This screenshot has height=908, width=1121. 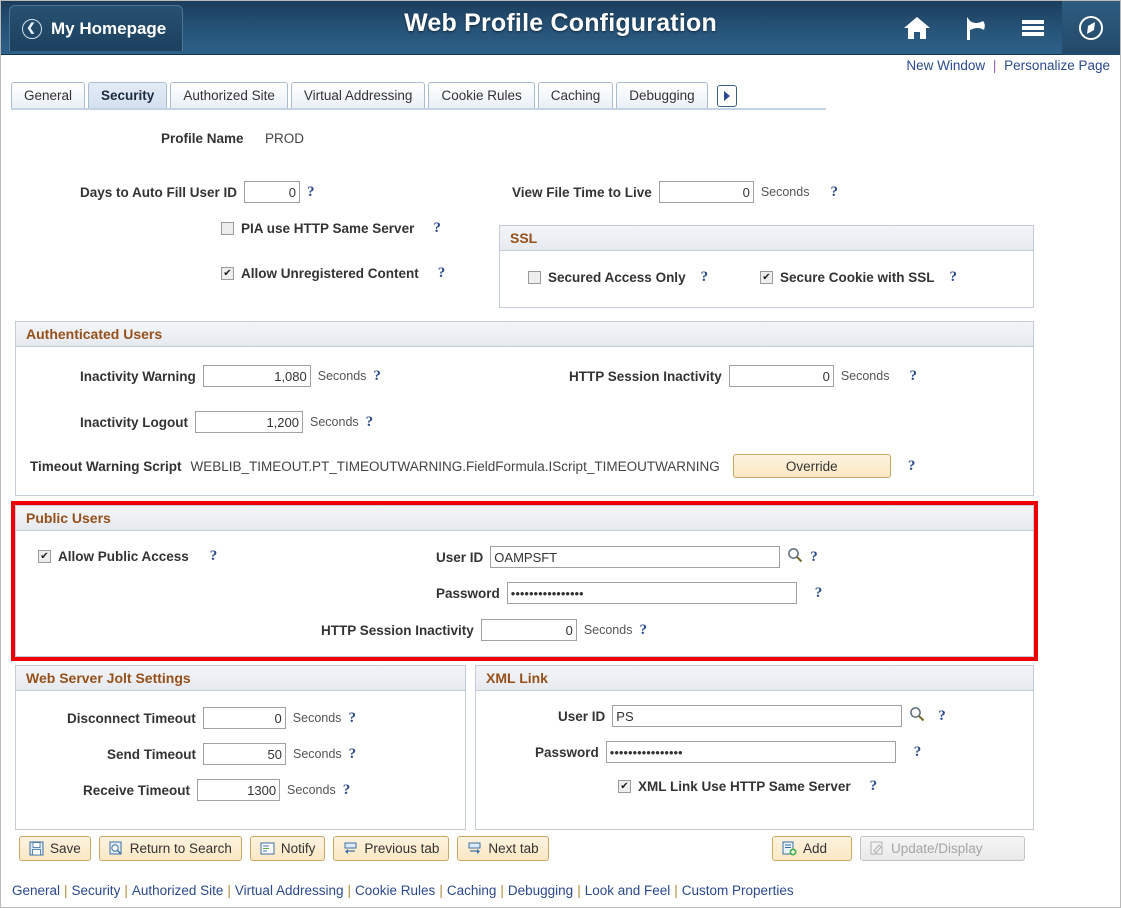 I want to click on auth-http-session-input, so click(x=781, y=376).